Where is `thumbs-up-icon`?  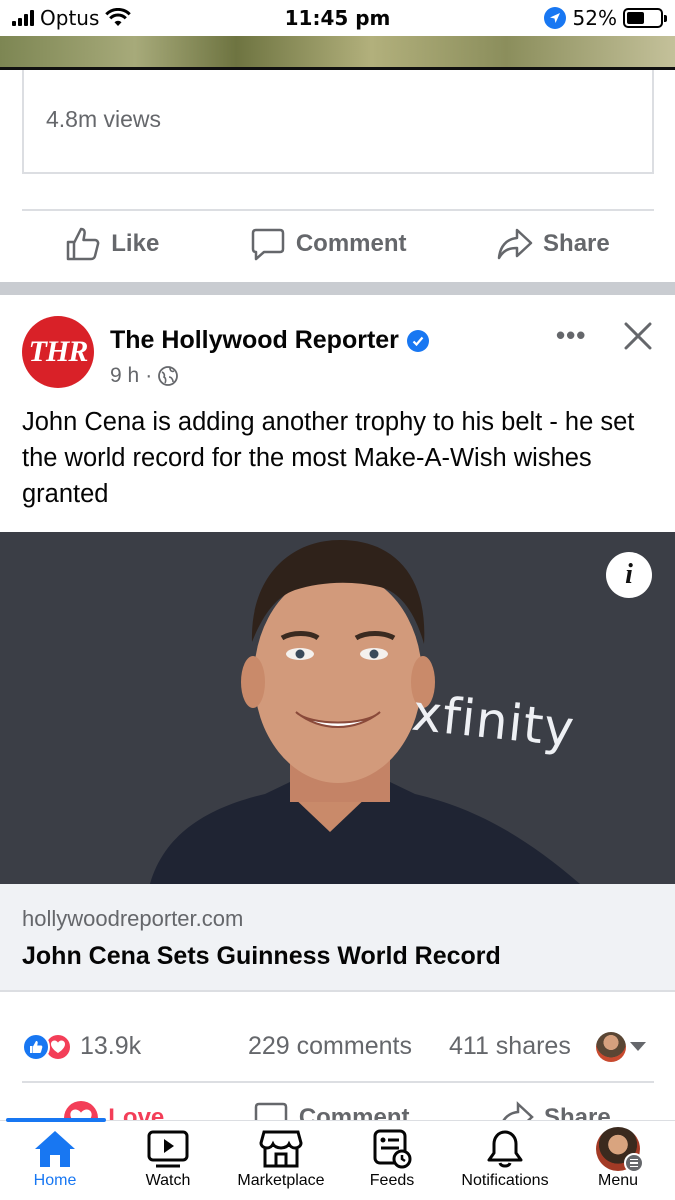 thumbs-up-icon is located at coordinates (83, 244).